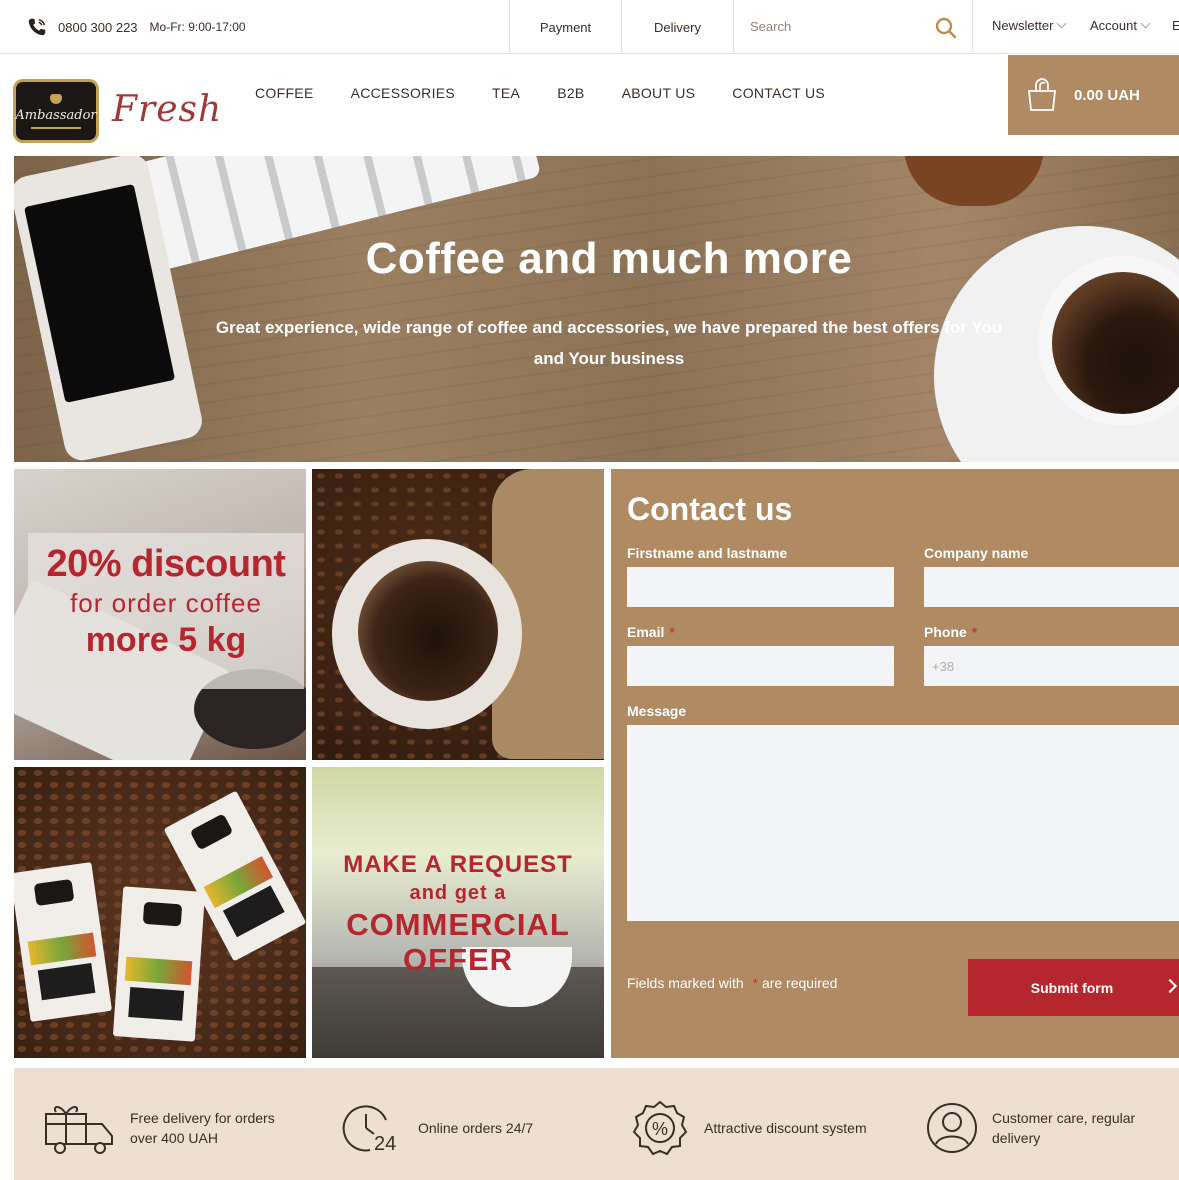 This screenshot has height=1180, width=1179. I want to click on feature-line2: delivery, so click(1016, 1138).